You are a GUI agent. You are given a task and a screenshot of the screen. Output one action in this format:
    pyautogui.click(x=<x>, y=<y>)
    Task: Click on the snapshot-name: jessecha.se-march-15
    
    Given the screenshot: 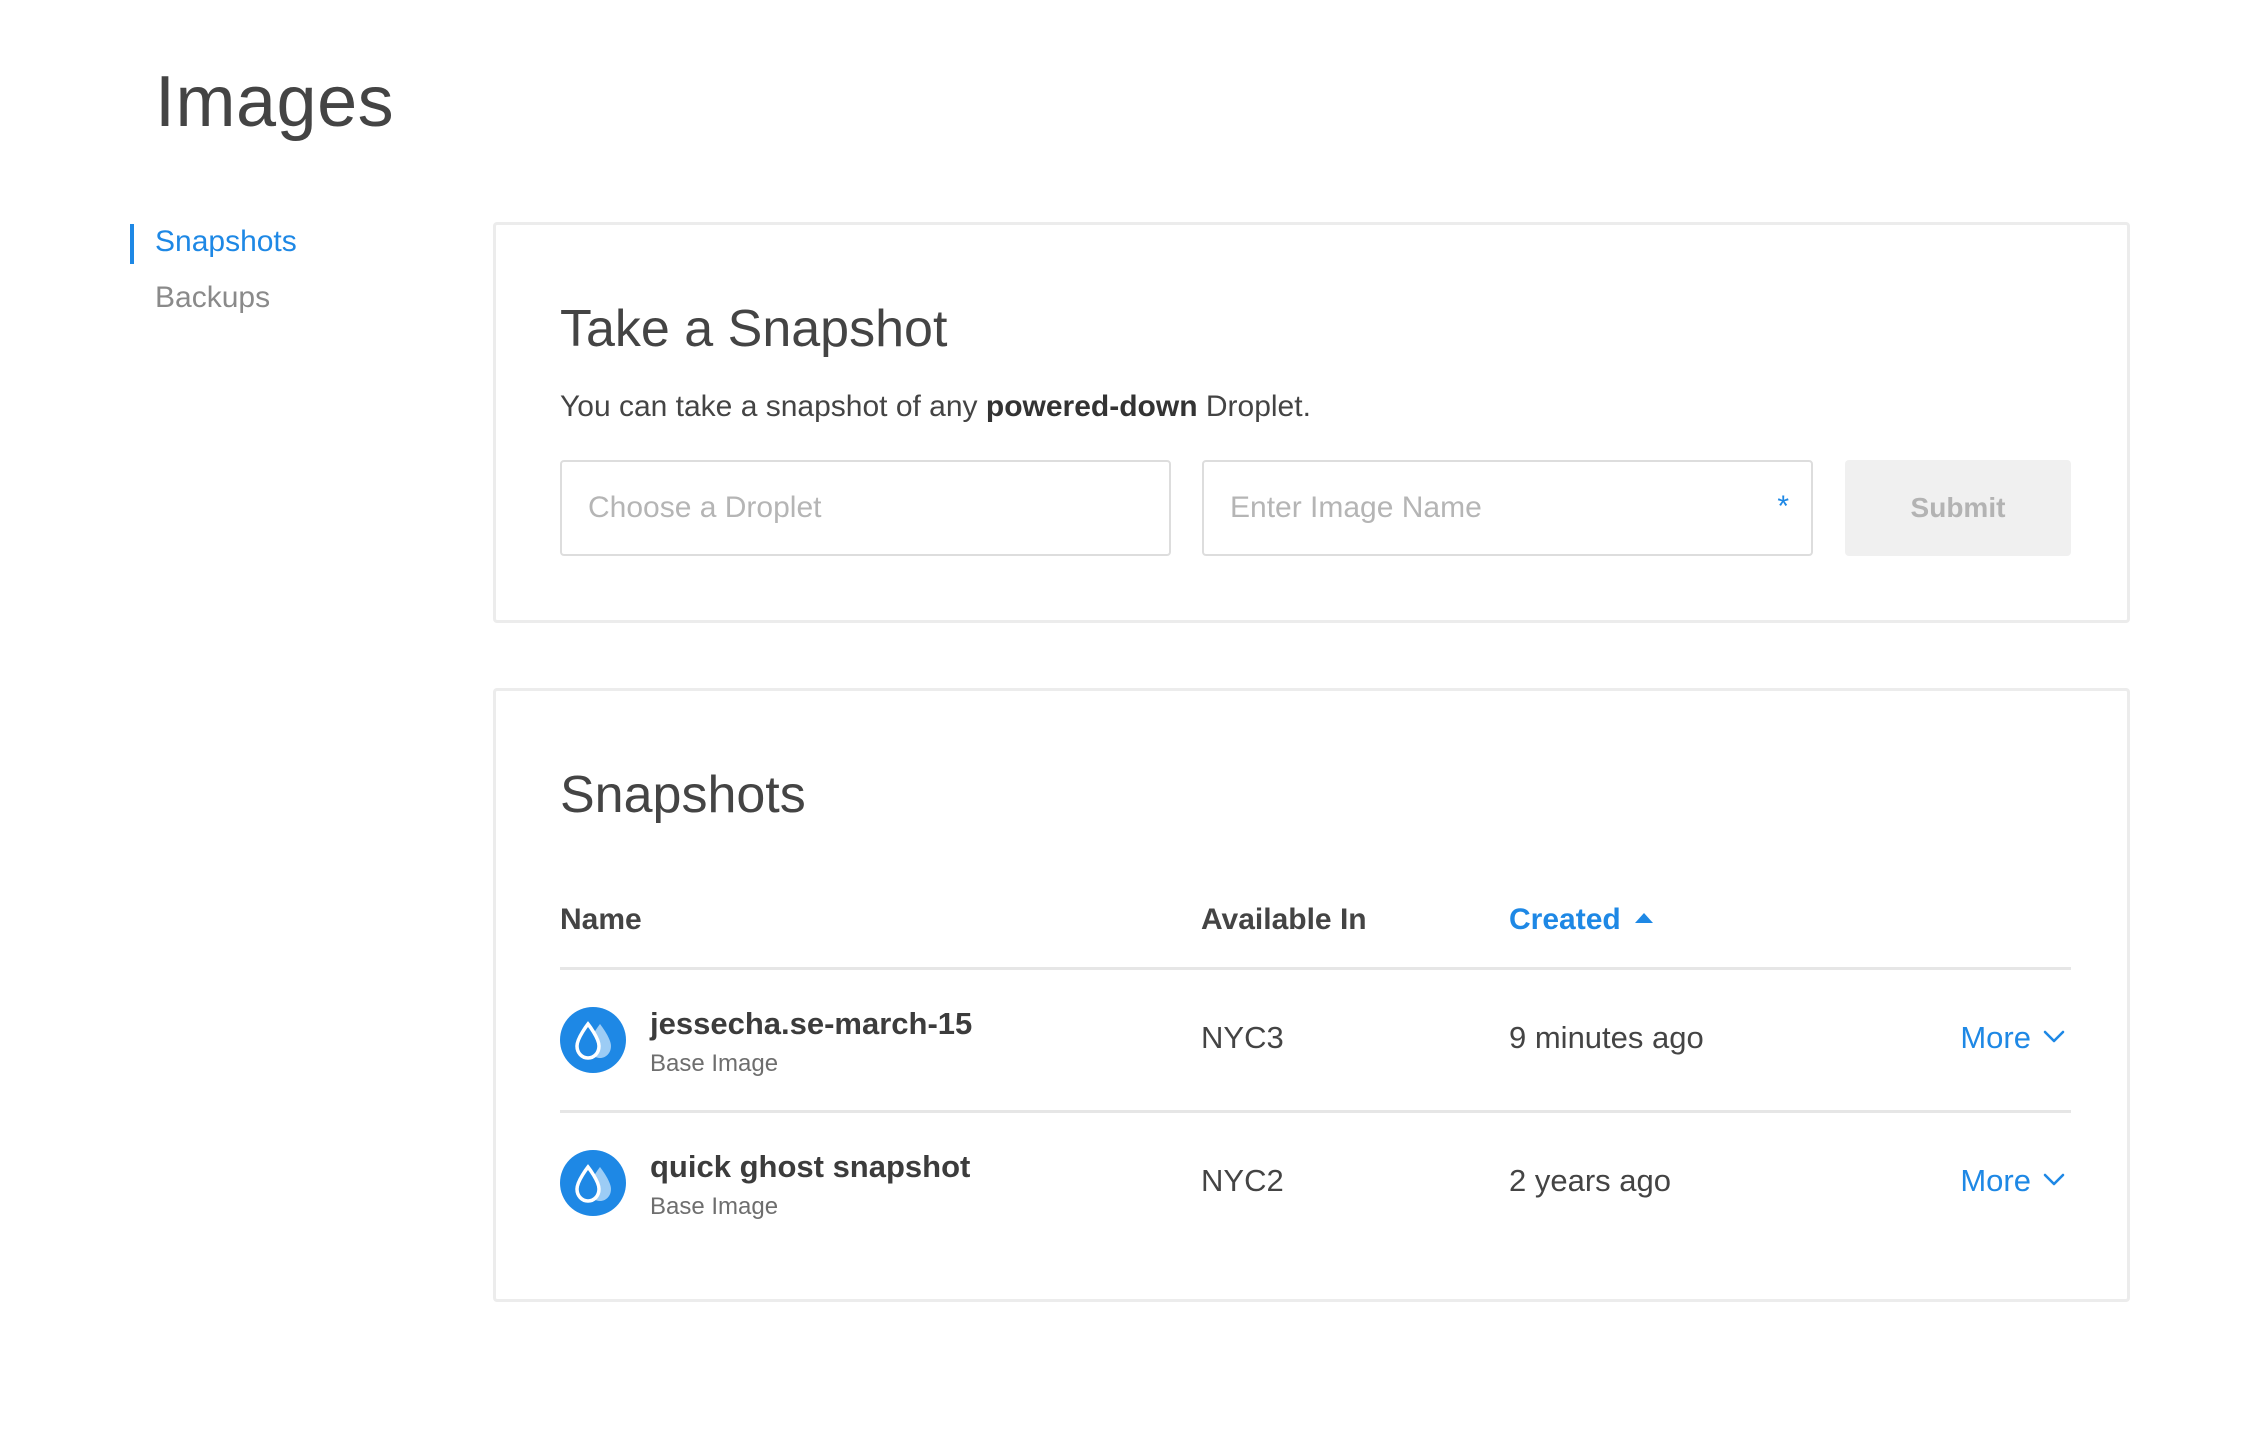 What is the action you would take?
    pyautogui.click(x=811, y=1023)
    